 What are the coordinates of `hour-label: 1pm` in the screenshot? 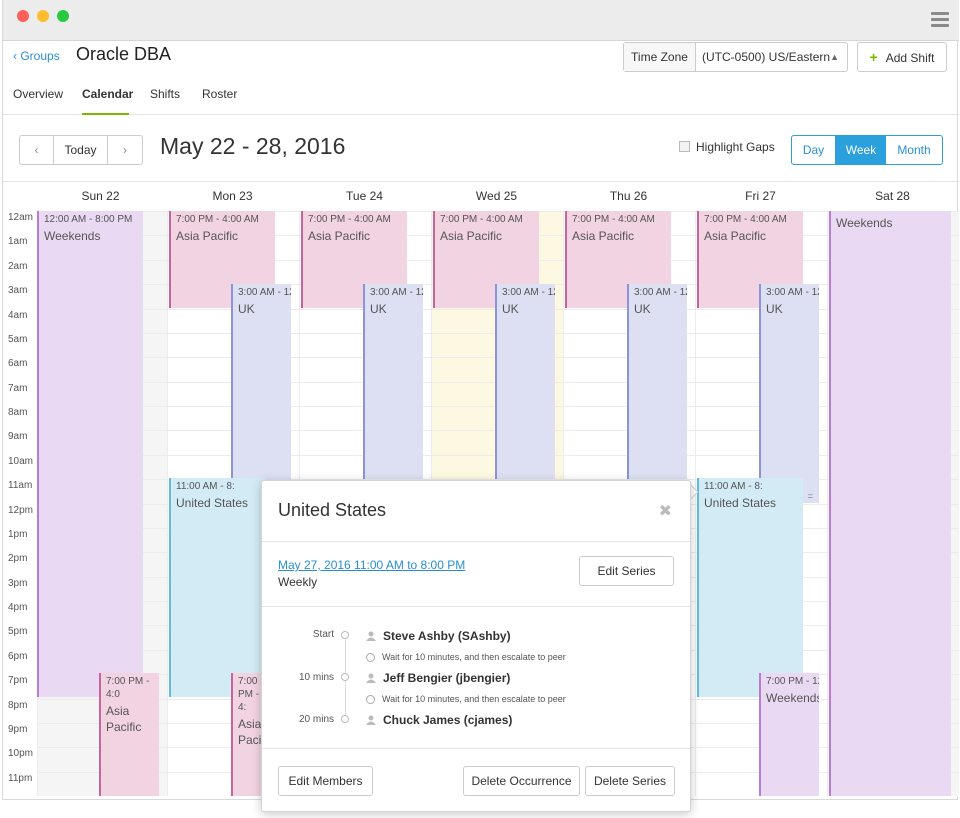 It's located at (18, 534).